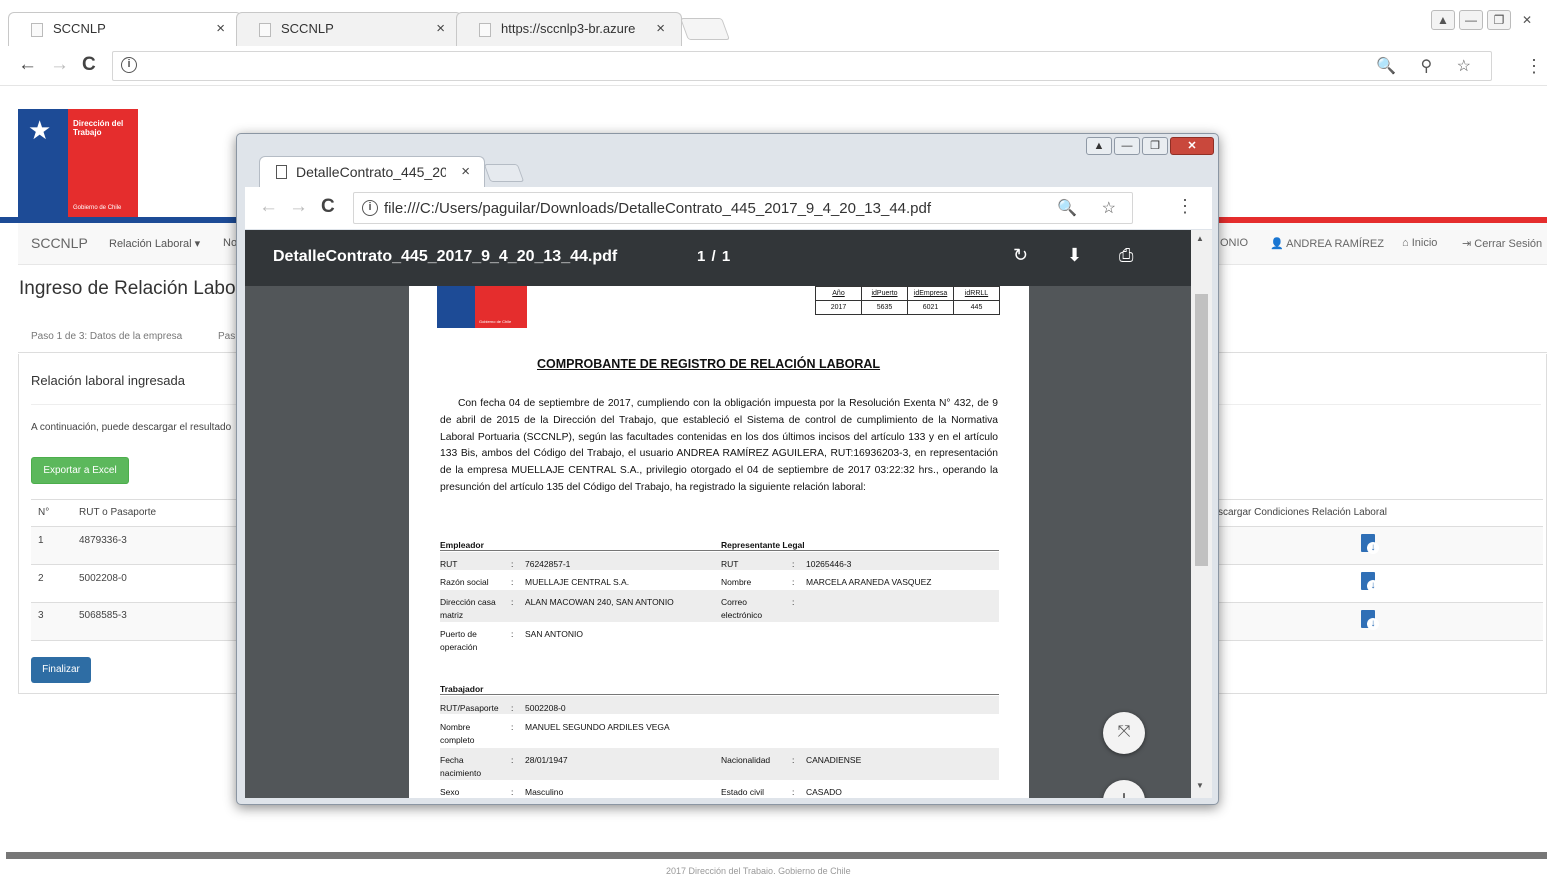 The image size is (1547, 874). I want to click on user-name: ANDREA RAMÍREZ, so click(1335, 244).